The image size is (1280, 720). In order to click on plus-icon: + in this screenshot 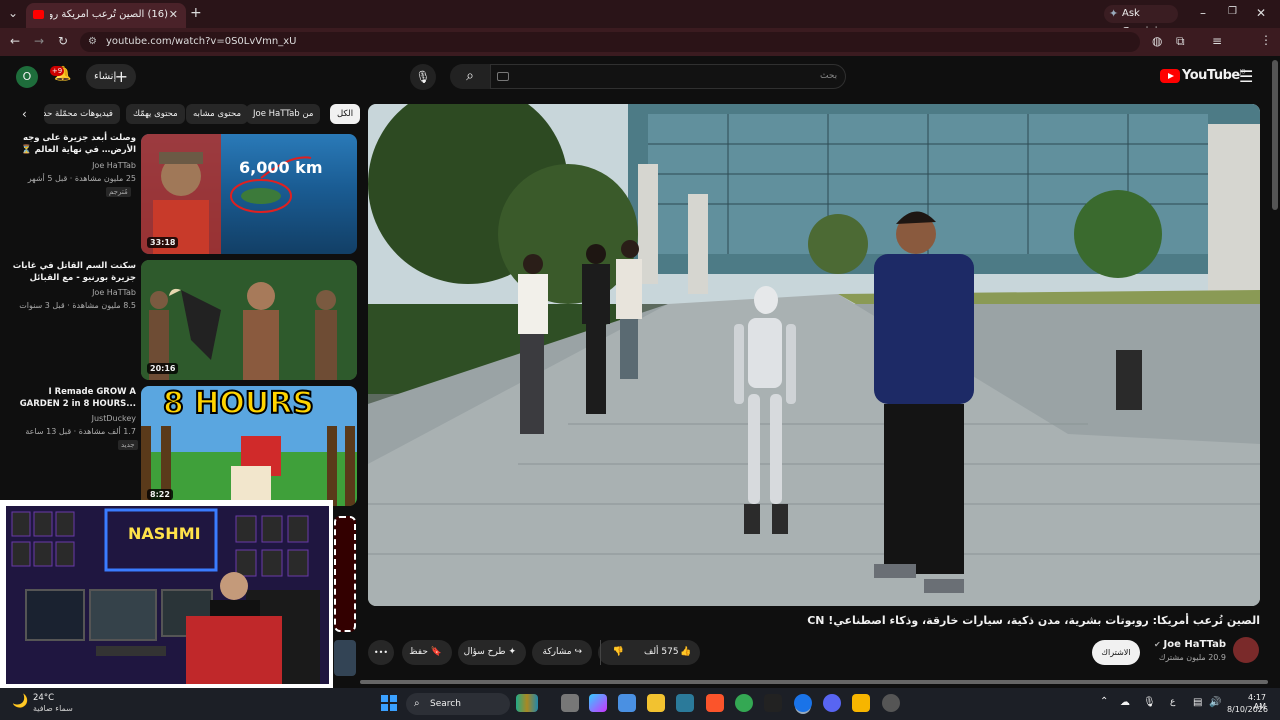, I will do `click(121, 76)`.